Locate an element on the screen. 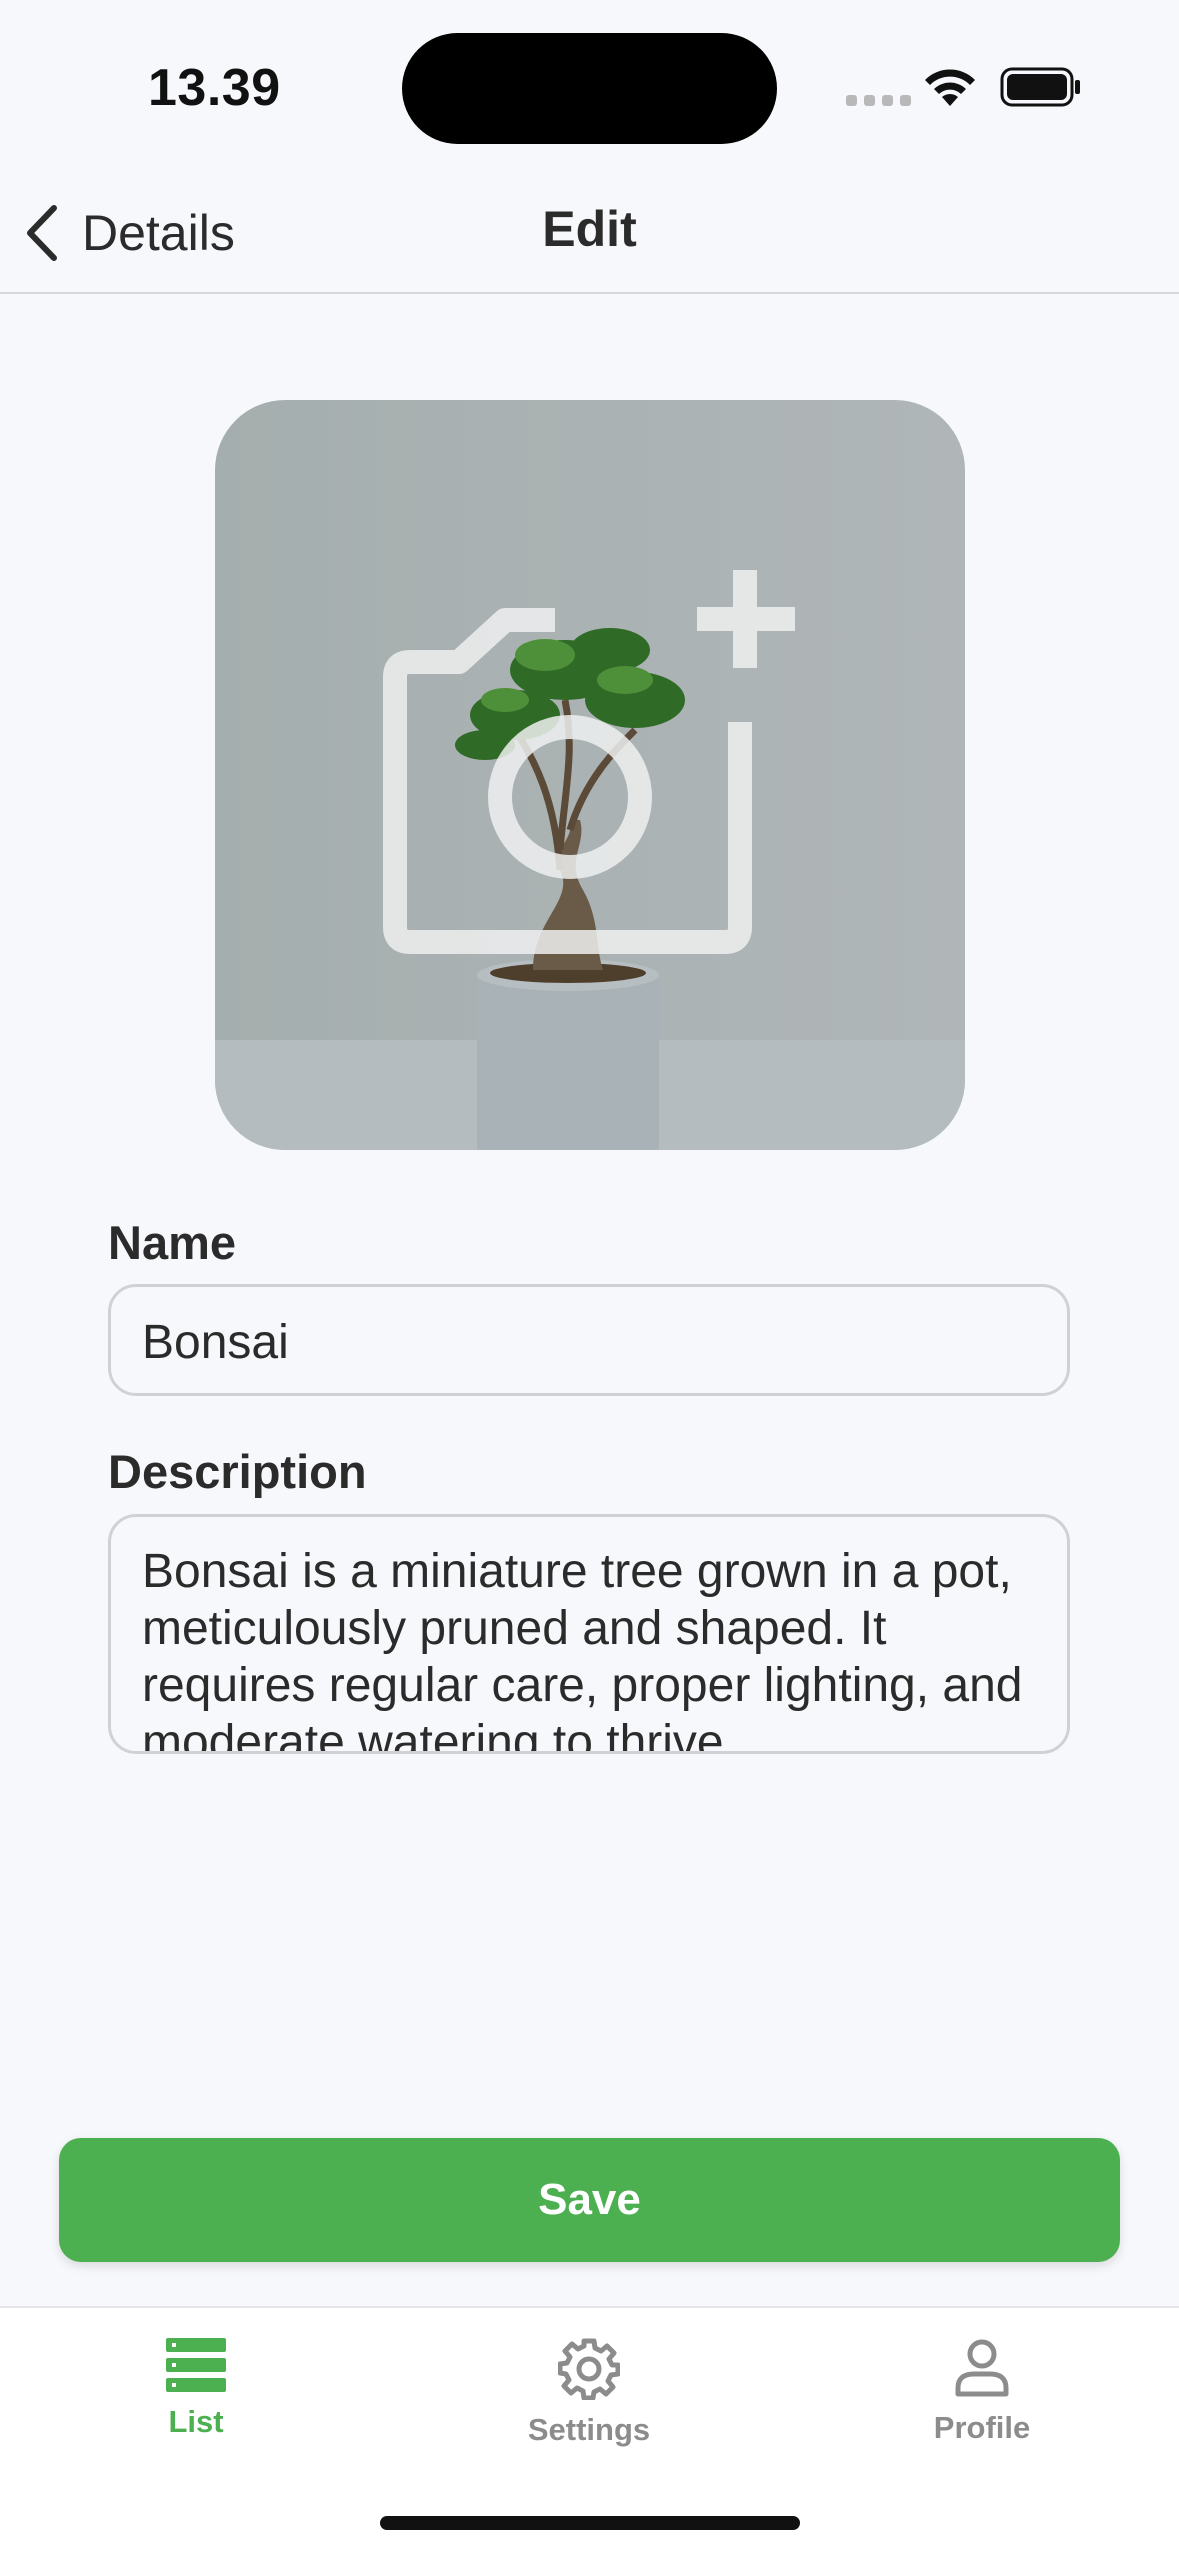 This screenshot has width=1179, height=2556. name-field: Bonsai is located at coordinates (589, 1340).